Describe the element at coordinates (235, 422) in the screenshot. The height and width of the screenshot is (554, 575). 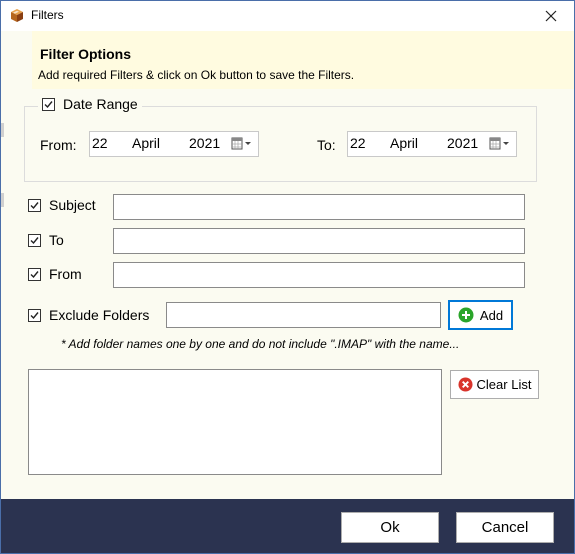
I see `excluded-folders-list` at that location.